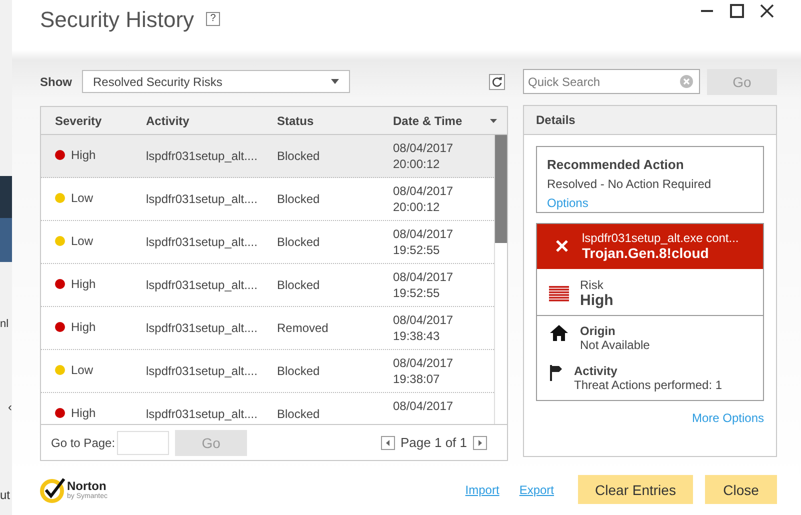 This screenshot has height=515, width=801. What do you see at coordinates (335, 81) in the screenshot?
I see `caret-icon` at bounding box center [335, 81].